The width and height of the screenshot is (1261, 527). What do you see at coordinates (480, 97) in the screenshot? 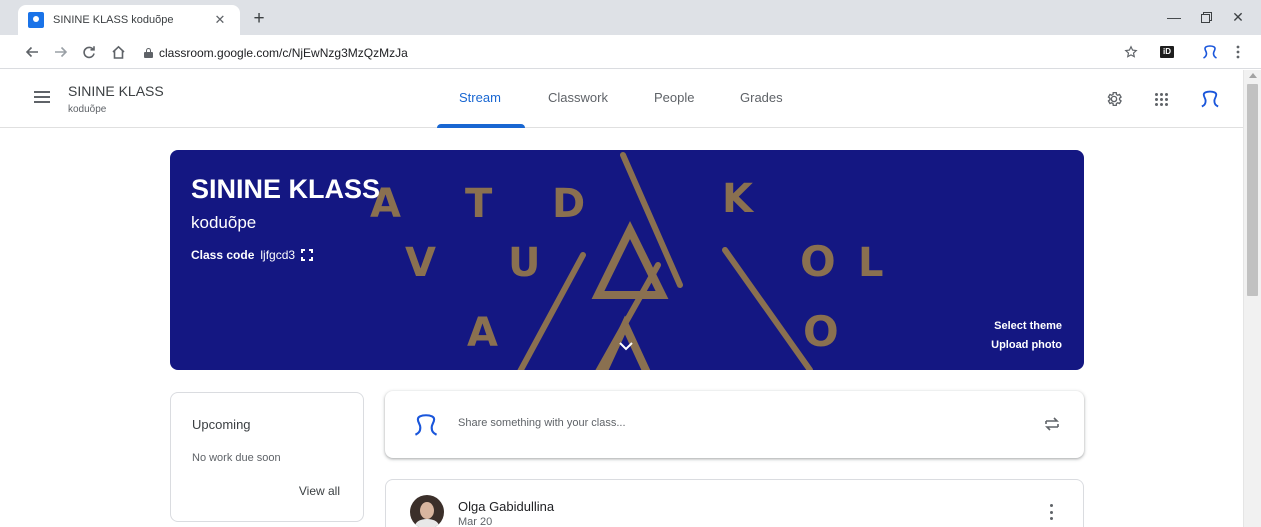
I see `tab-stream: Stream` at bounding box center [480, 97].